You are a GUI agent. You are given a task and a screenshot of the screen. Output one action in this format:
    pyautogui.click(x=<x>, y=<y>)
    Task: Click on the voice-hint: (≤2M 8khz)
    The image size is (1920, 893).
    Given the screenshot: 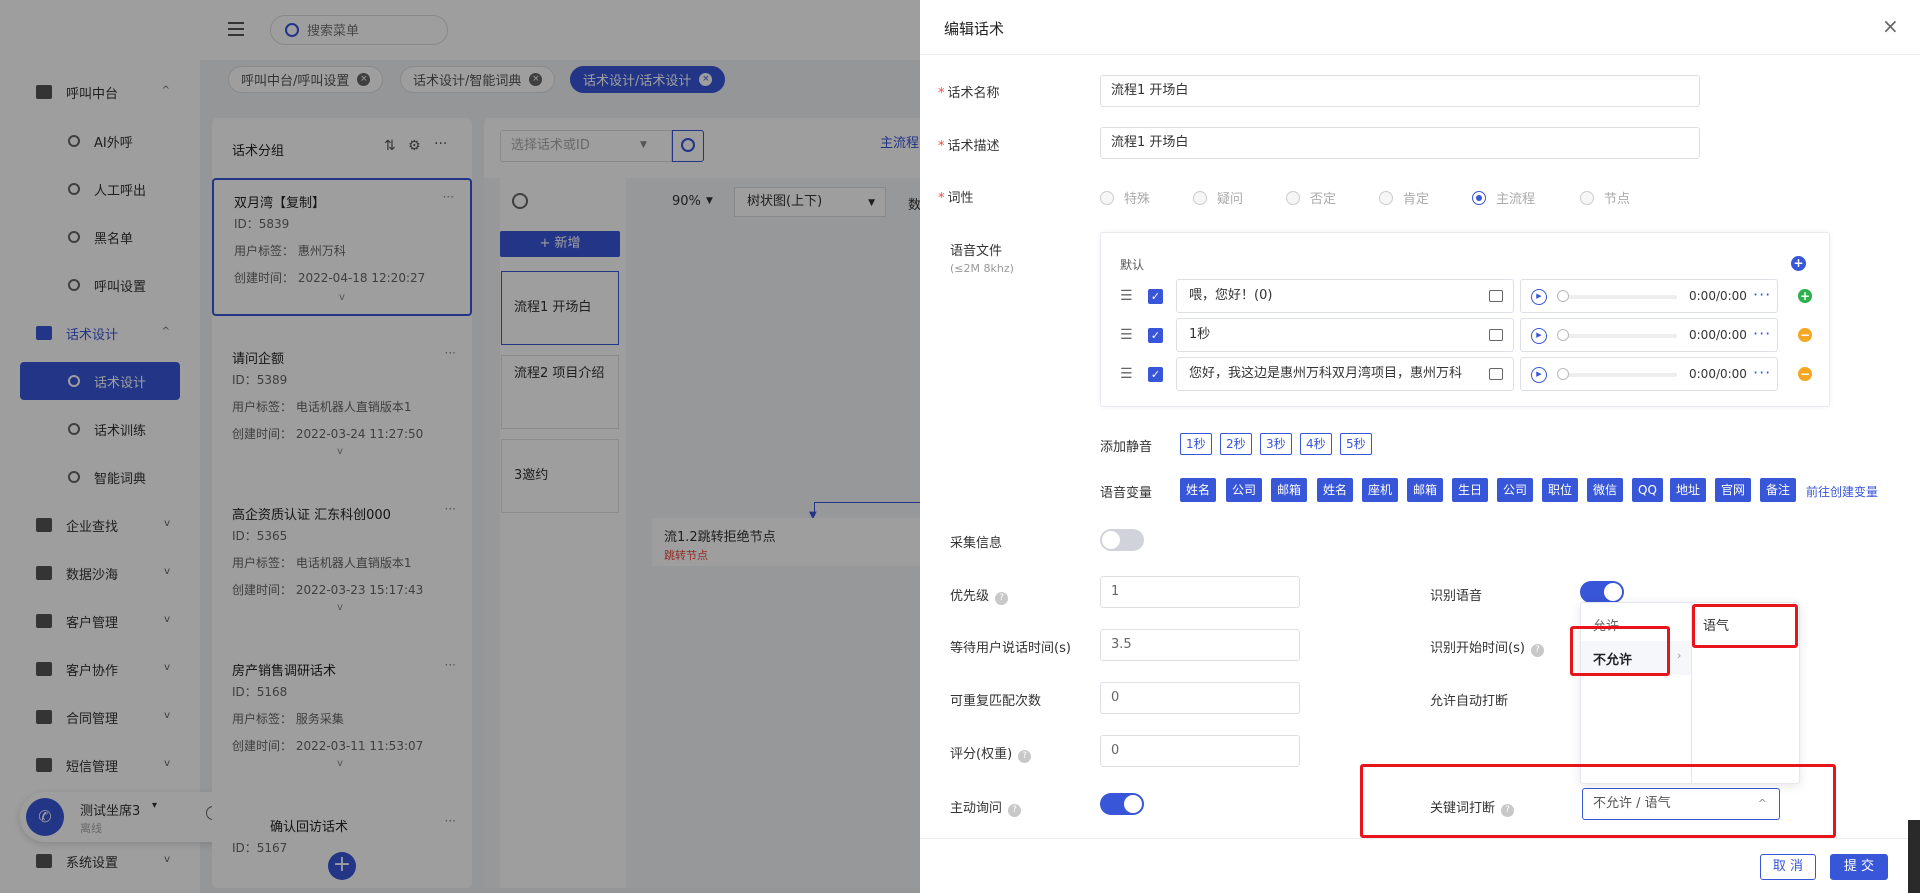 What is the action you would take?
    pyautogui.click(x=982, y=268)
    